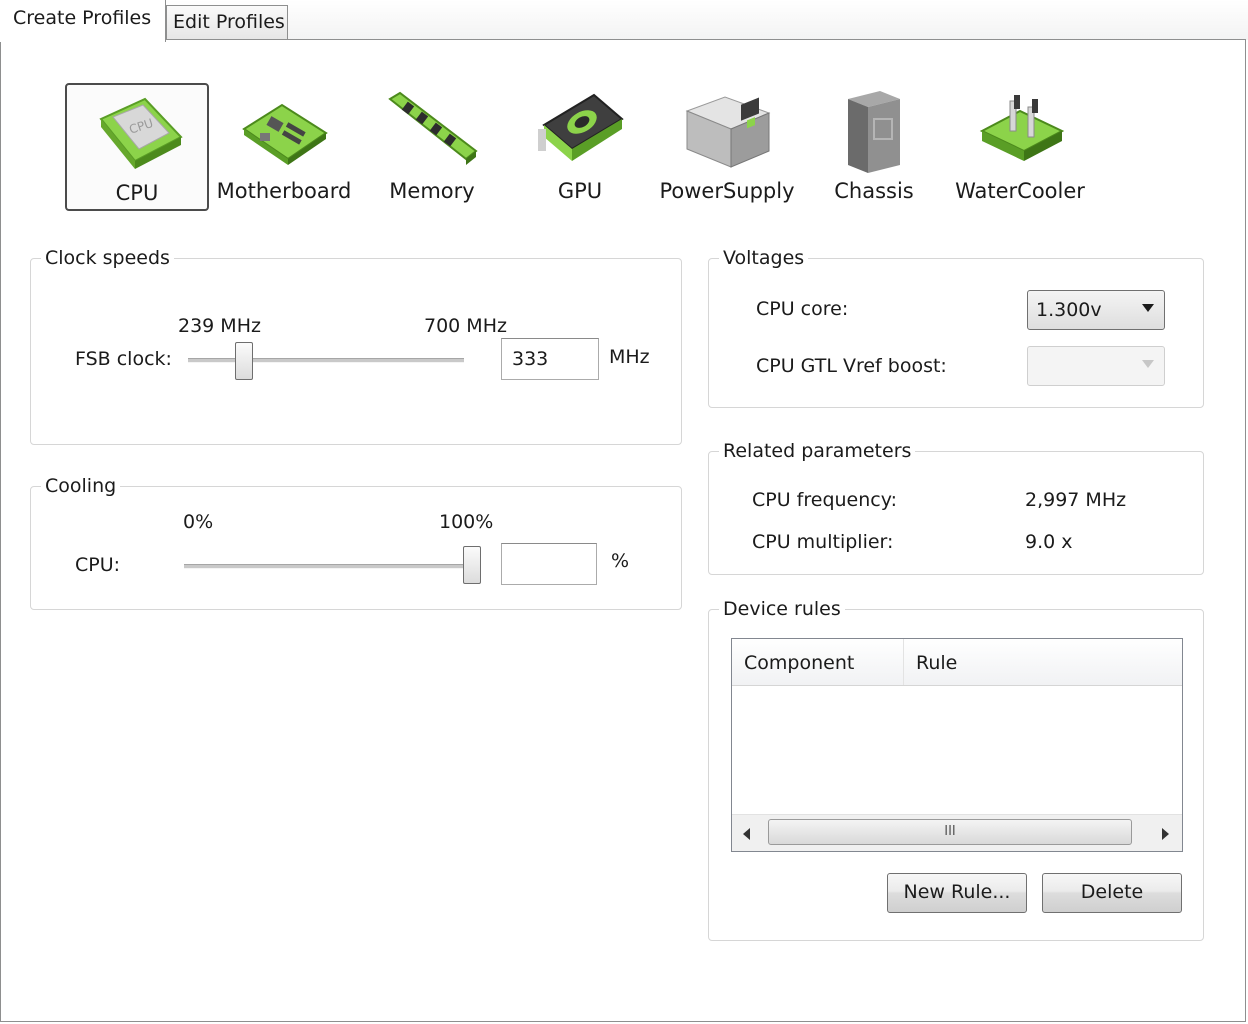 The height and width of the screenshot is (1024, 1248). What do you see at coordinates (244, 361) in the screenshot?
I see `fsb-slider-thumb` at bounding box center [244, 361].